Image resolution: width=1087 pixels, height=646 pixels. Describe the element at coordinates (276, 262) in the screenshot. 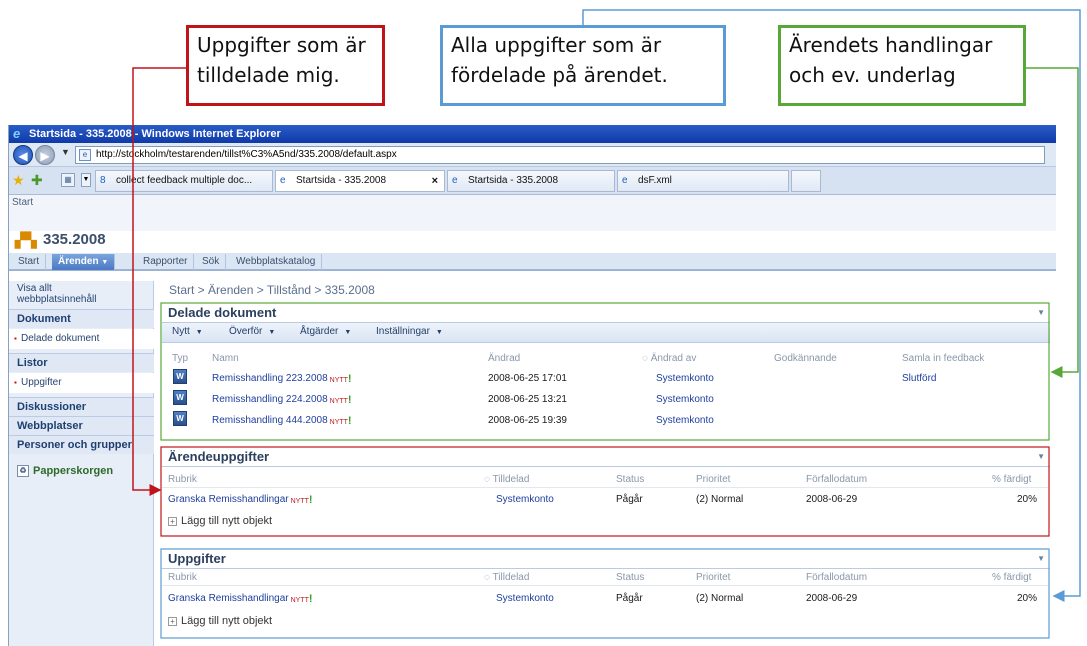

I see `nav-webbplatskatalog: Webbplatskatalog` at that location.